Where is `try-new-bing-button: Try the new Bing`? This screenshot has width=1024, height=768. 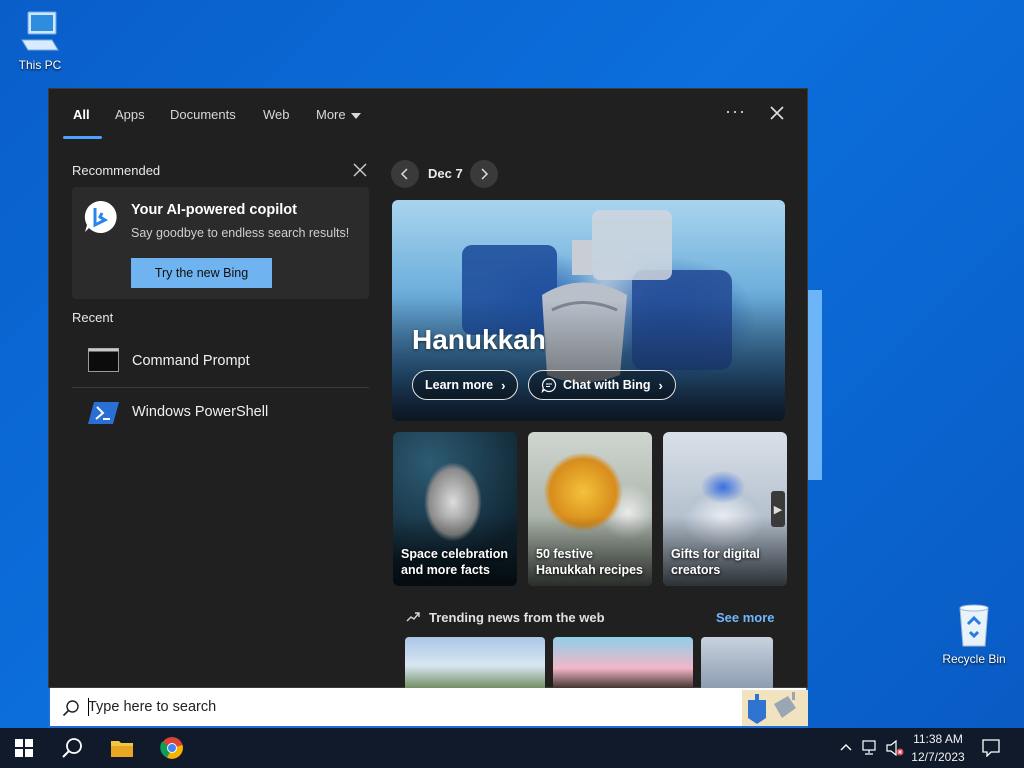 try-new-bing-button: Try the new Bing is located at coordinates (201, 273).